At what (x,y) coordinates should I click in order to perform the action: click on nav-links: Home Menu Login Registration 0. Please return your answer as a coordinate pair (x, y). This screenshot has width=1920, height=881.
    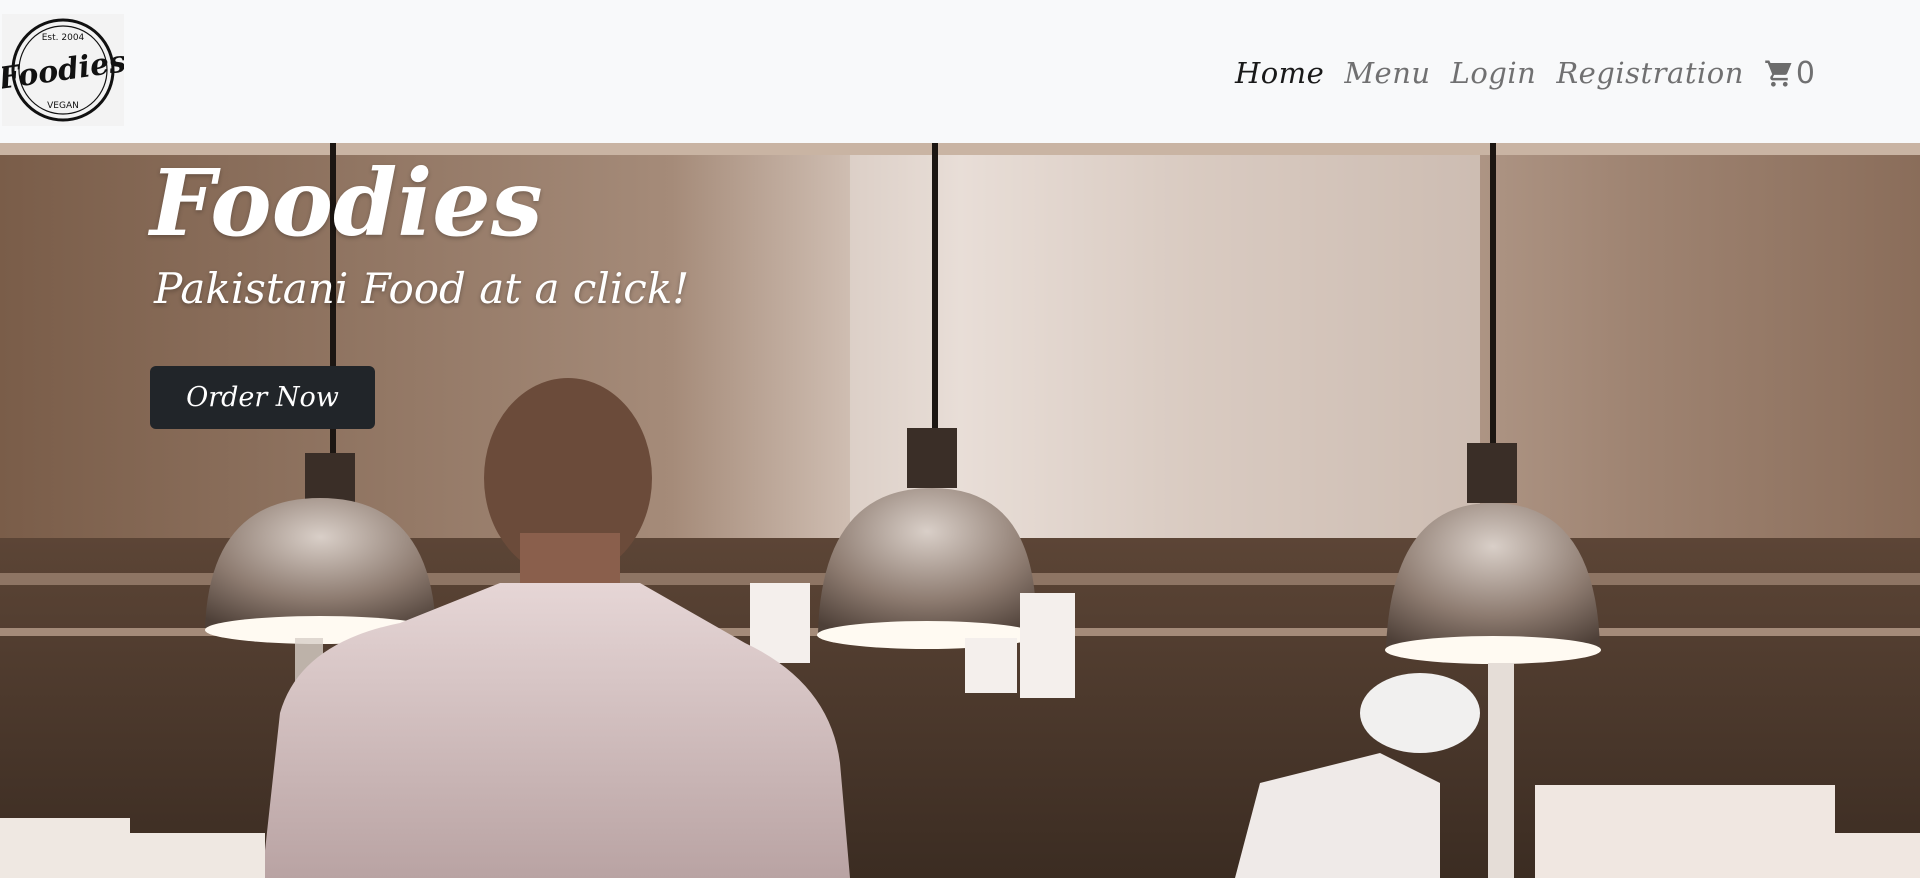
    Looking at the image, I should click on (1525, 73).